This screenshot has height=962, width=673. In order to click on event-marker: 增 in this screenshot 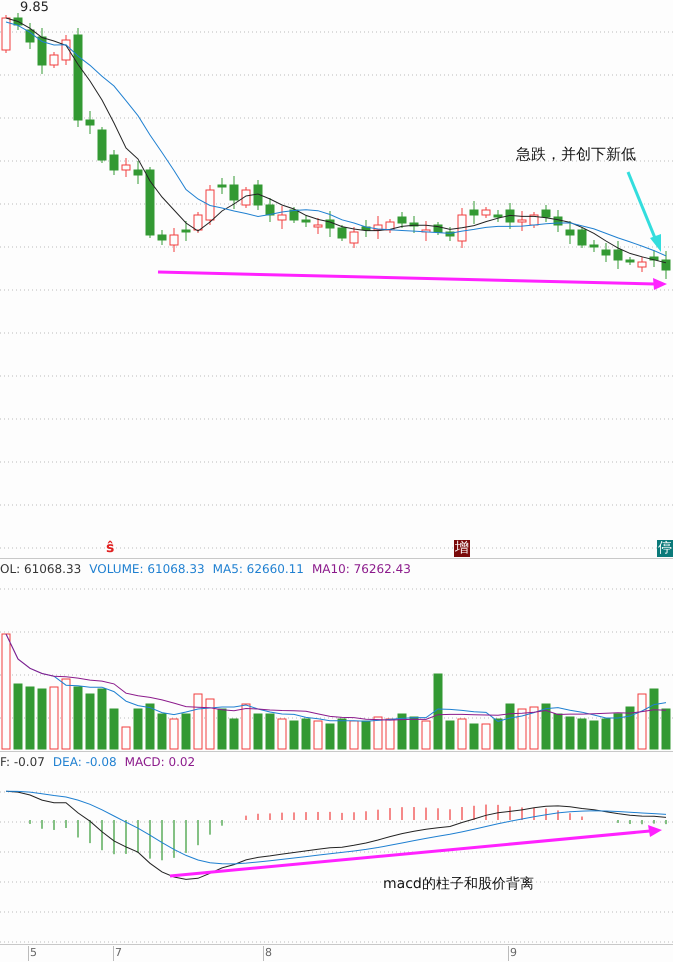, I will do `click(462, 548)`.